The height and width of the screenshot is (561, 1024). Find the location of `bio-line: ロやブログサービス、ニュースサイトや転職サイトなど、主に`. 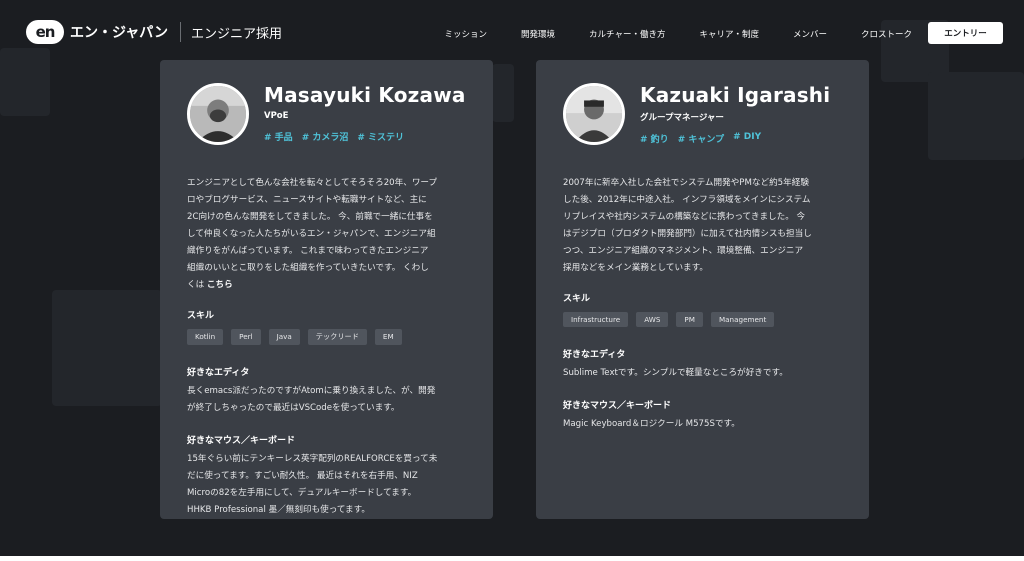

bio-line: ロやブログサービス、ニュースサイトや転職サイトなど、主に is located at coordinates (307, 200).